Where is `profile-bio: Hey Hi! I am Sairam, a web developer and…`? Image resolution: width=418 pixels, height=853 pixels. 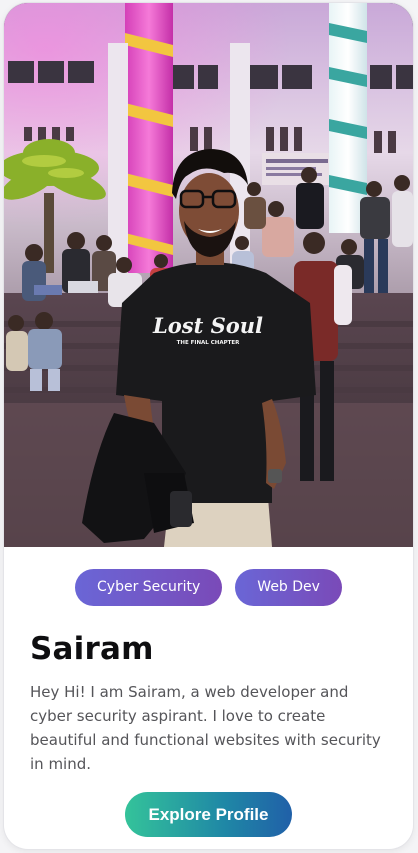
profile-bio: Hey Hi! I am Sairam, a web developer and… is located at coordinates (205, 728).